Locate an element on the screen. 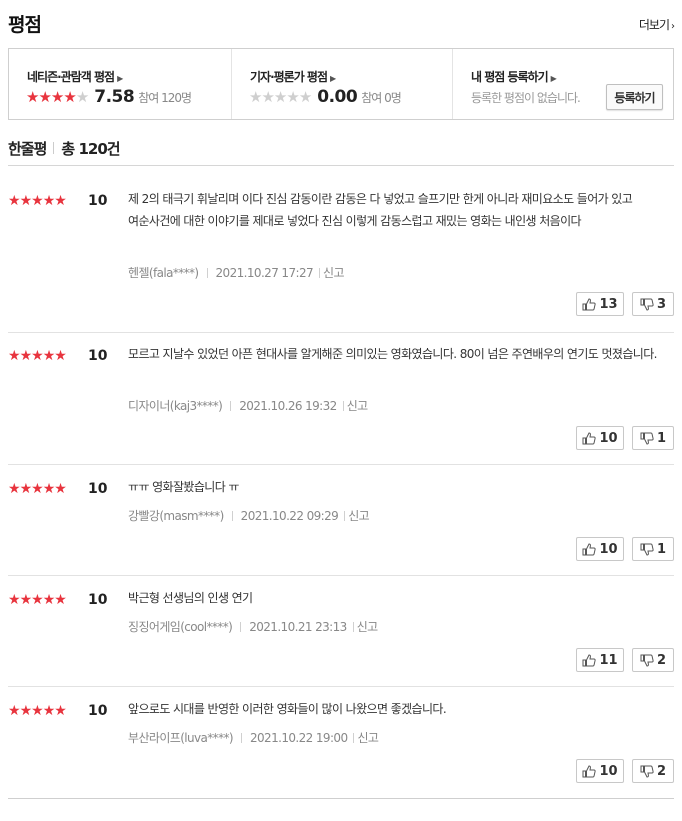  netizen-rating-box: 네티즌·관람객 평점 ▶ ★ ★ ★ ★ ★ 7.58 참여 120명 is located at coordinates (120, 84).